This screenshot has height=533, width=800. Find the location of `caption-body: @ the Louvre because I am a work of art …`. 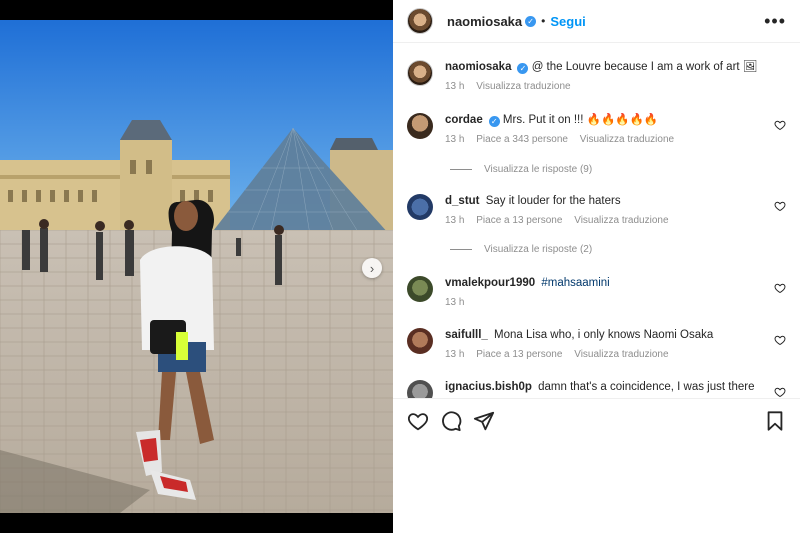

caption-body: @ the Louvre because I am a work of art … is located at coordinates (644, 67).